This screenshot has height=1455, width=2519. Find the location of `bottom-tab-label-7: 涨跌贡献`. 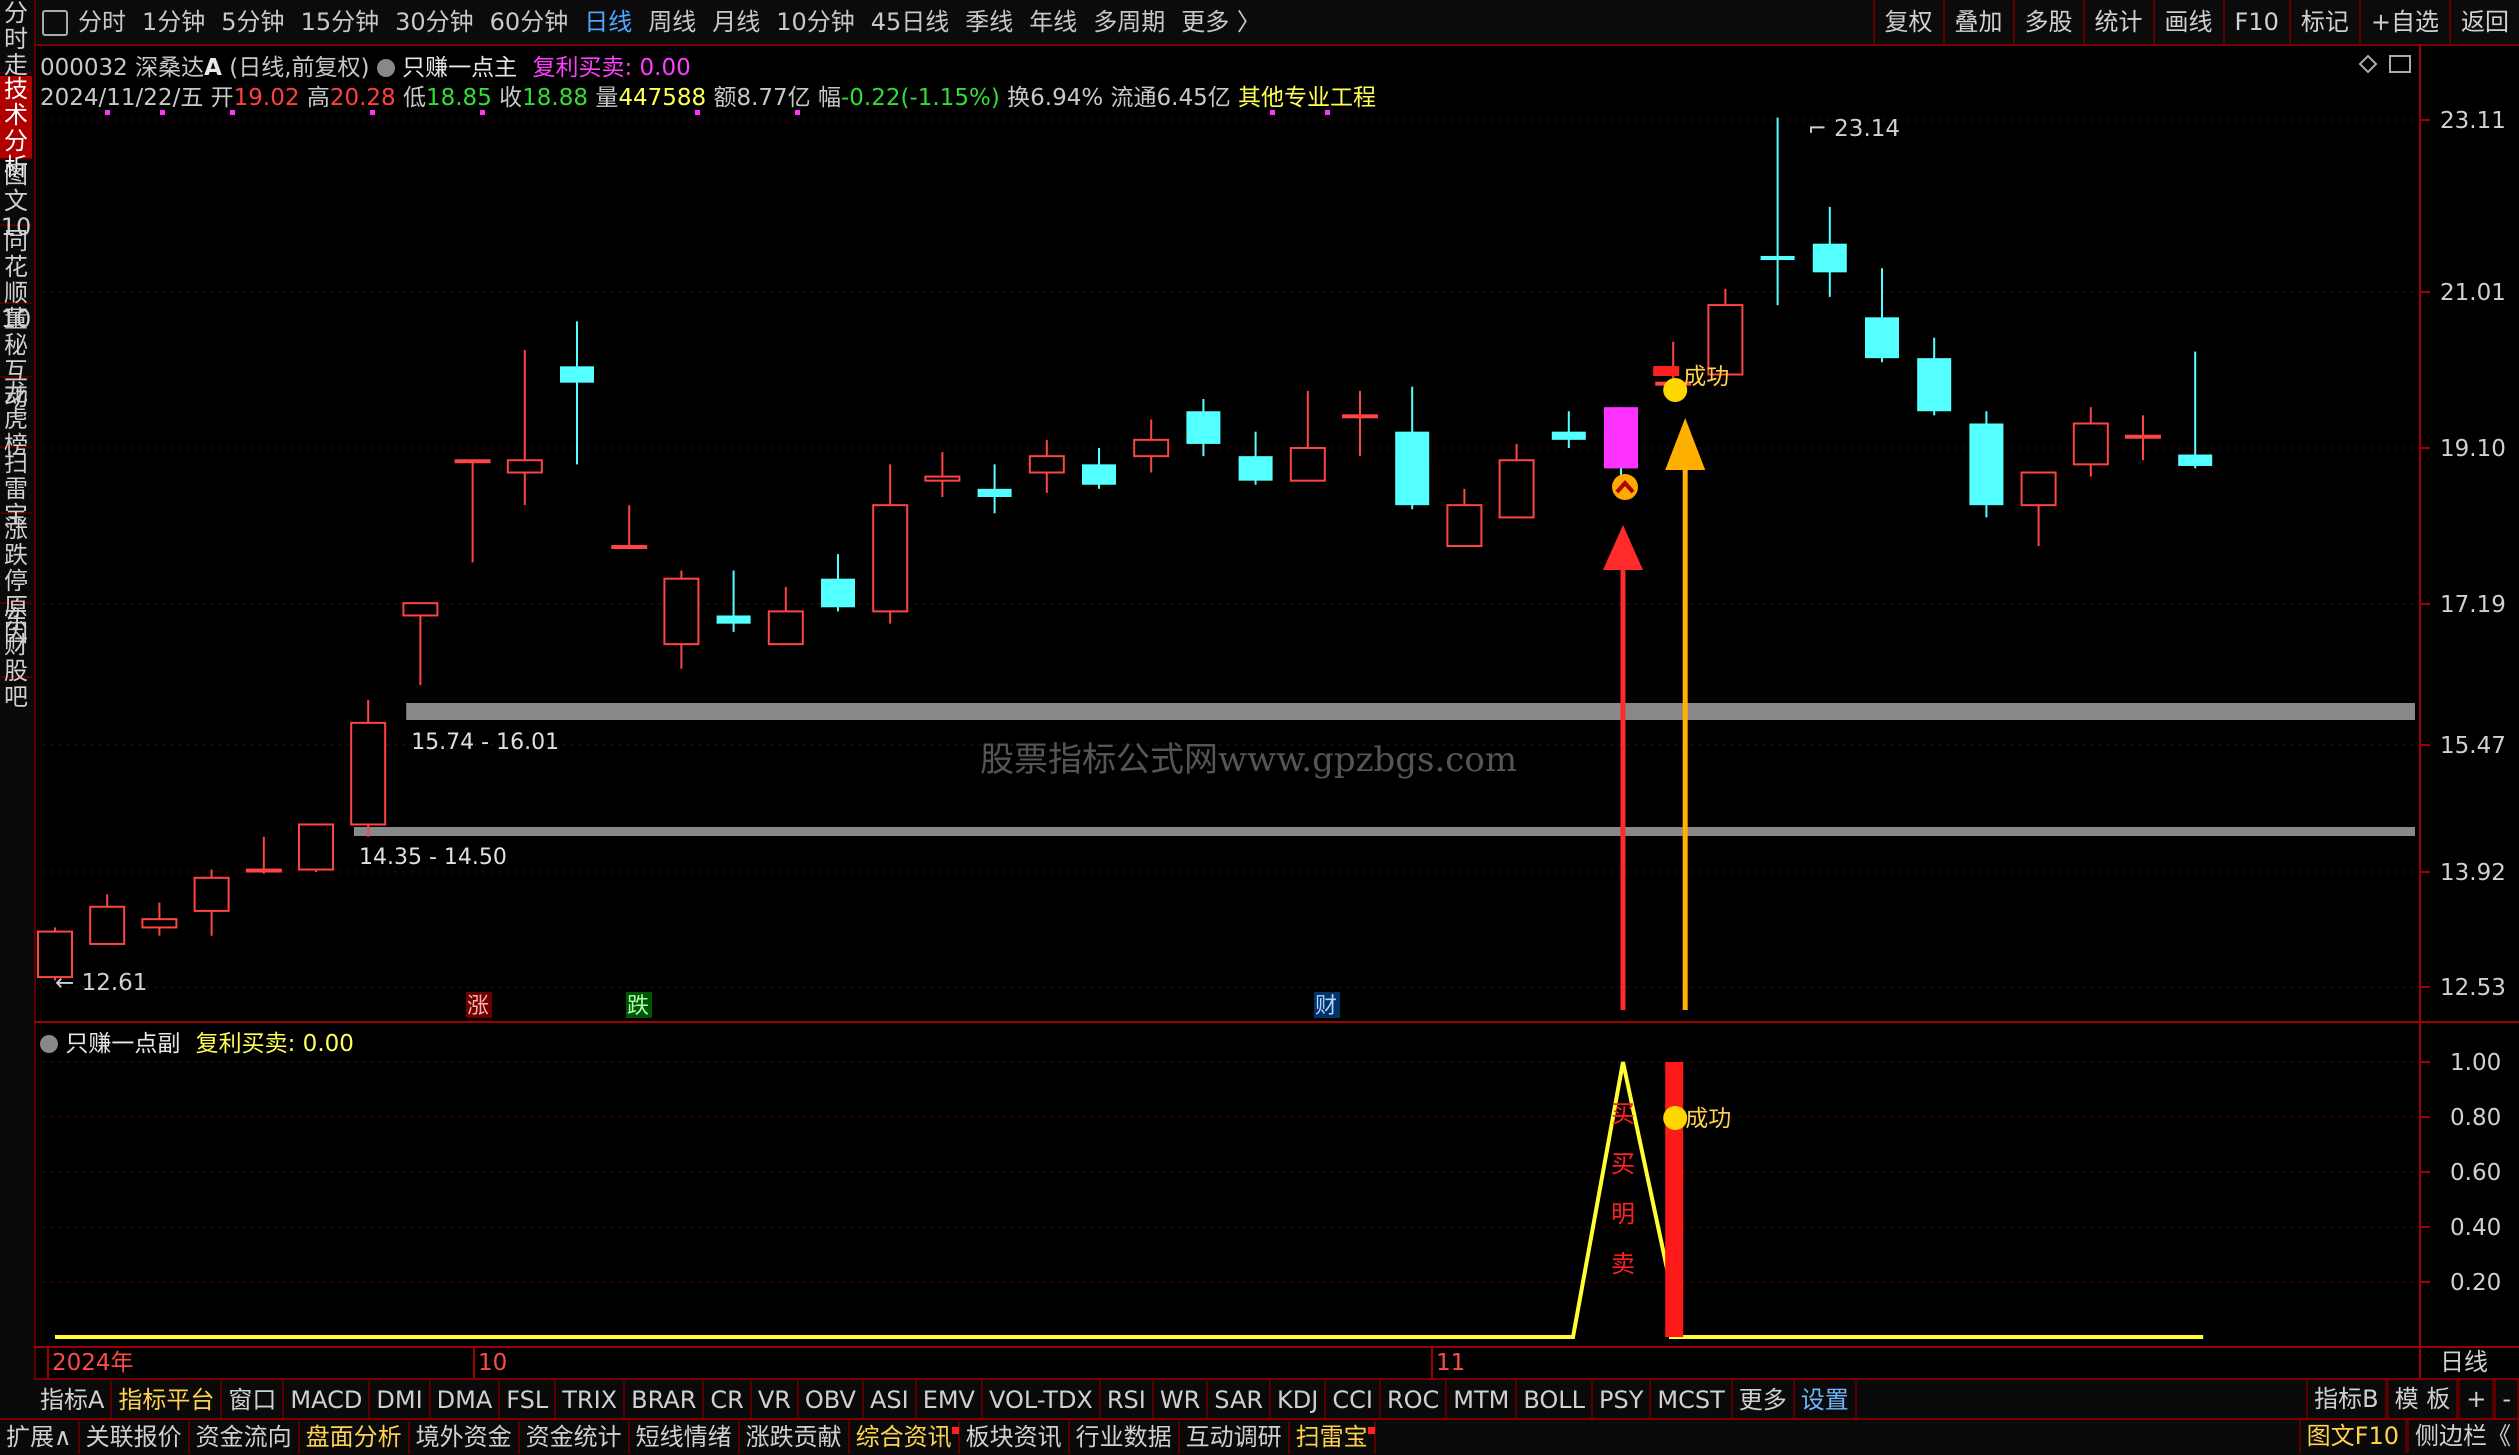

bottom-tab-label-7: 涨跌贡献 is located at coordinates (793, 1437).